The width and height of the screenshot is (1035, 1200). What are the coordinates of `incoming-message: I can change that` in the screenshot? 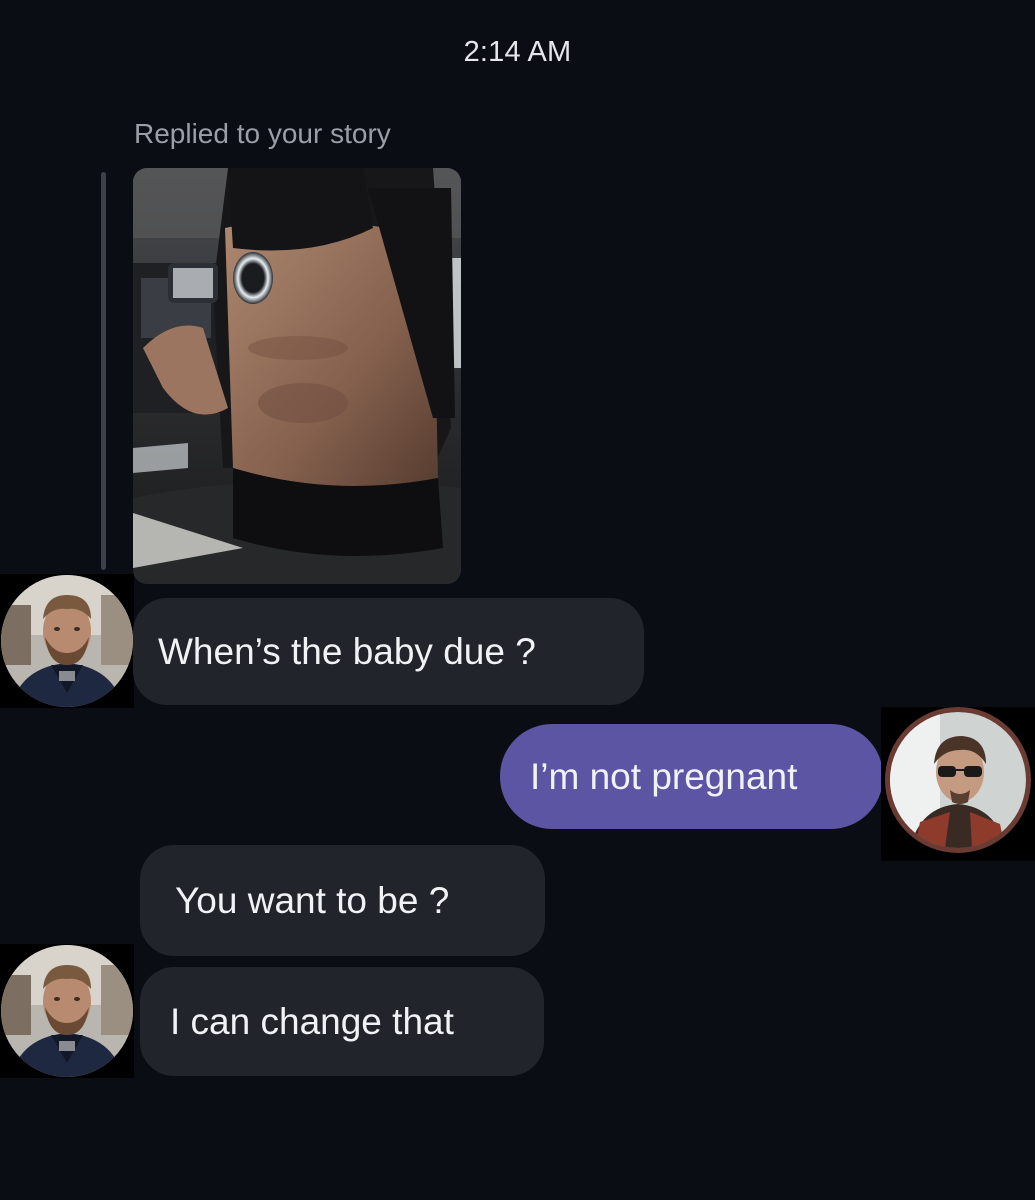 It's located at (342, 1021).